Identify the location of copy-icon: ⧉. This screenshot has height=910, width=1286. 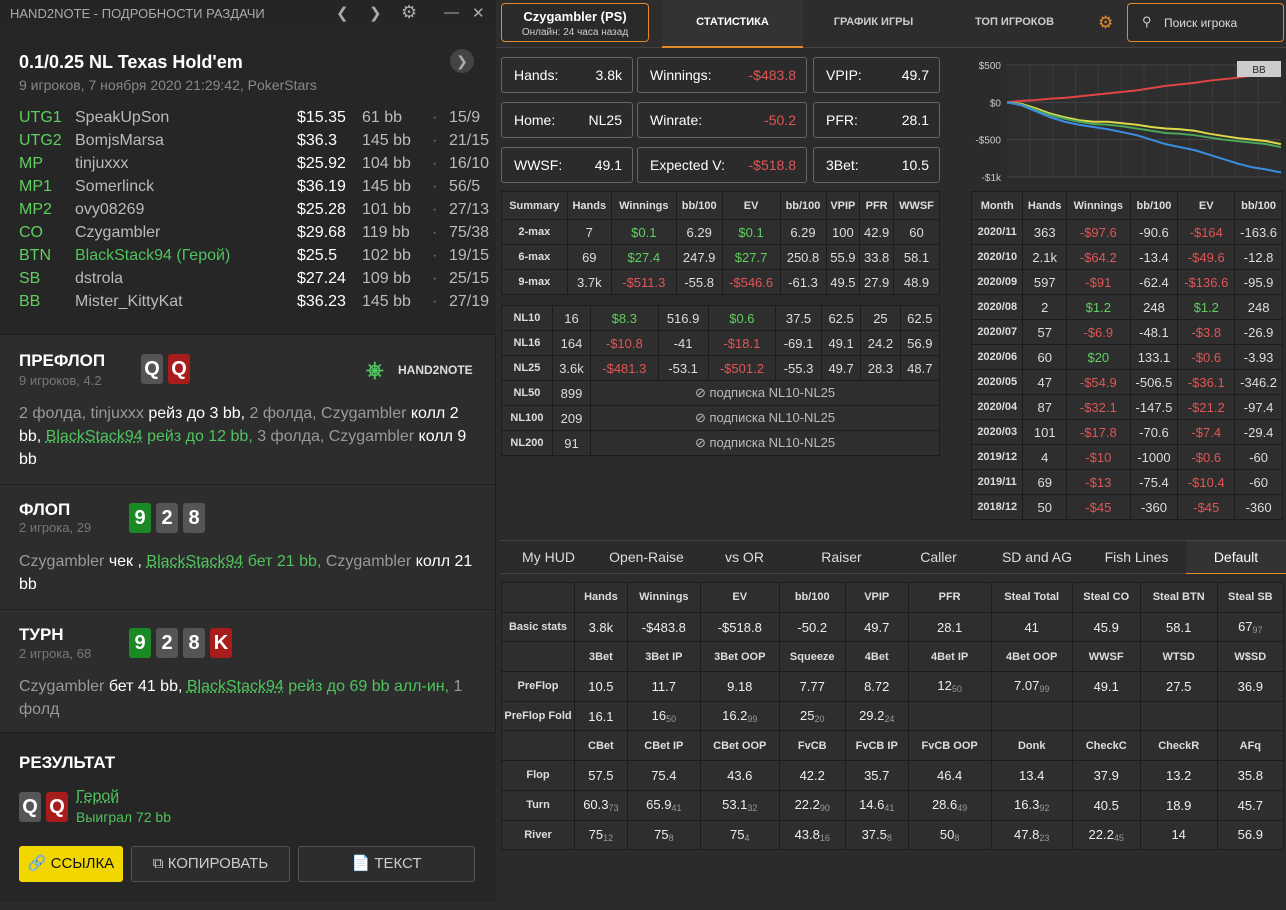
(158, 863).